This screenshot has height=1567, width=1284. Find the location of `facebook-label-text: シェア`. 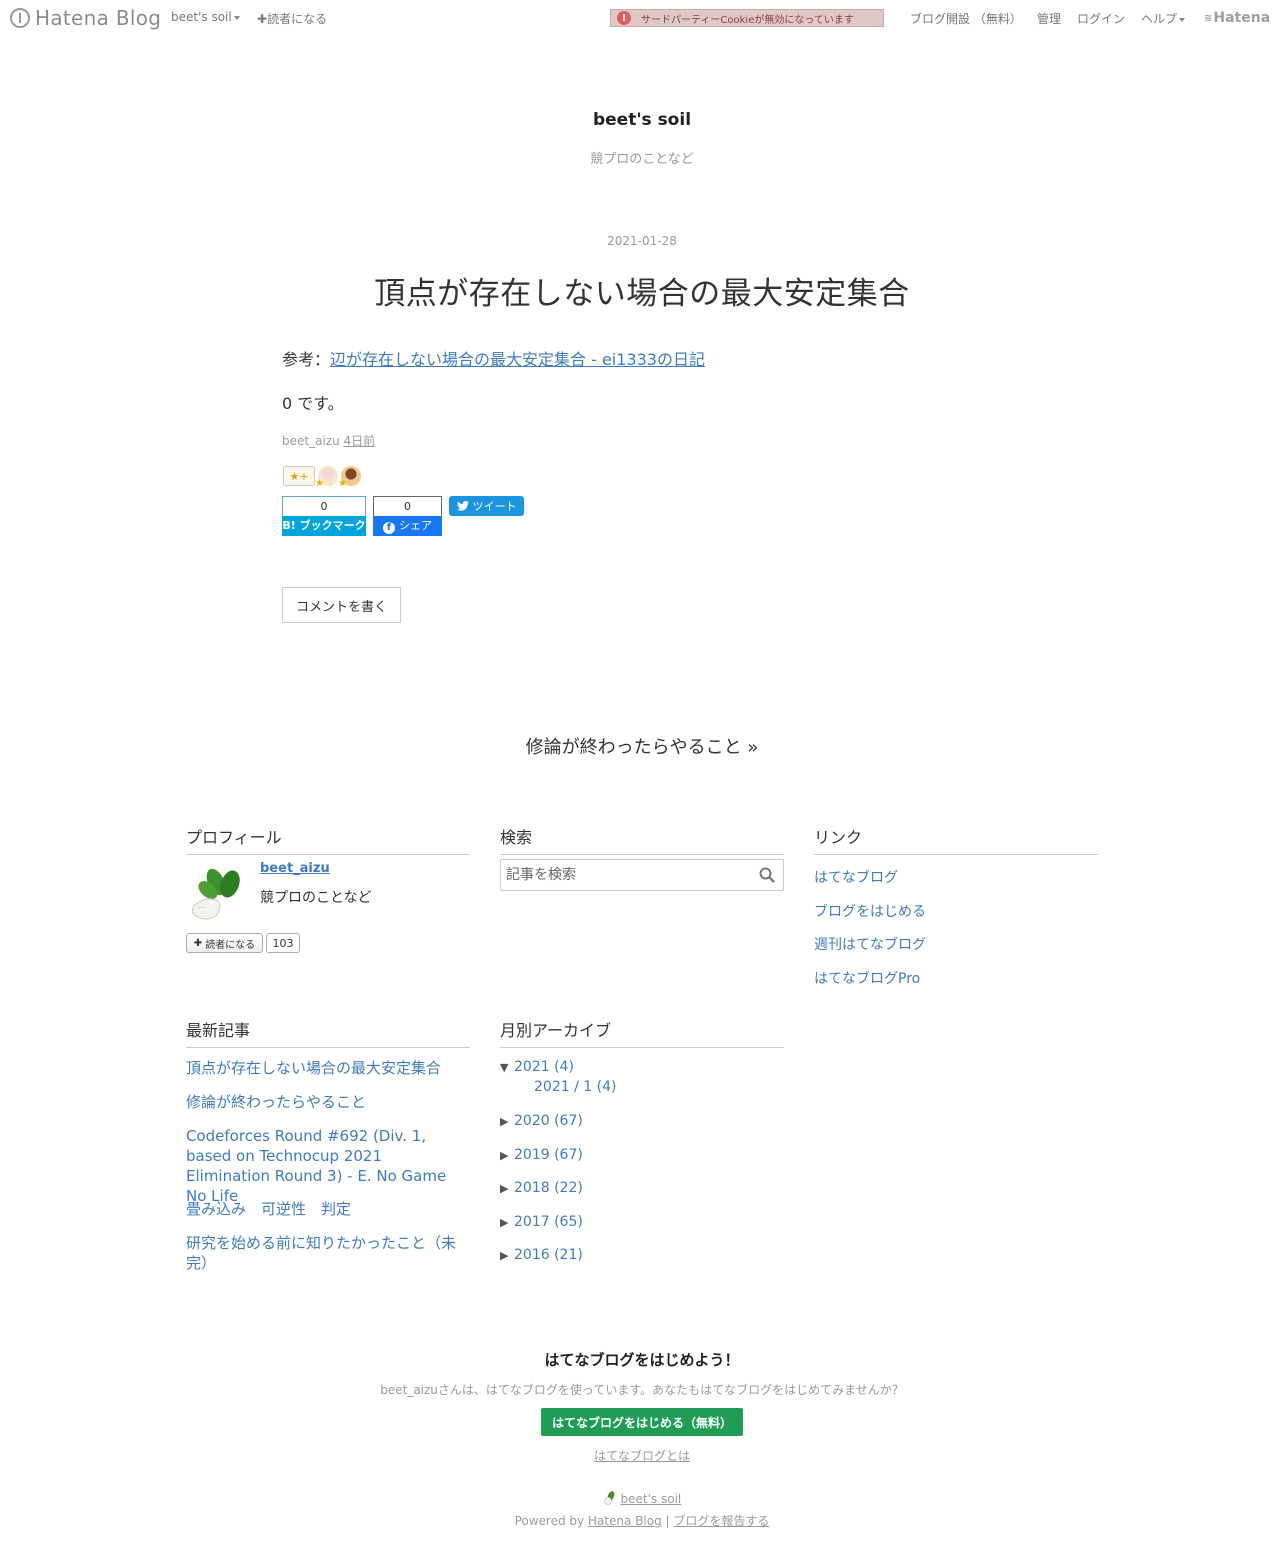

facebook-label-text: シェア is located at coordinates (415, 525).